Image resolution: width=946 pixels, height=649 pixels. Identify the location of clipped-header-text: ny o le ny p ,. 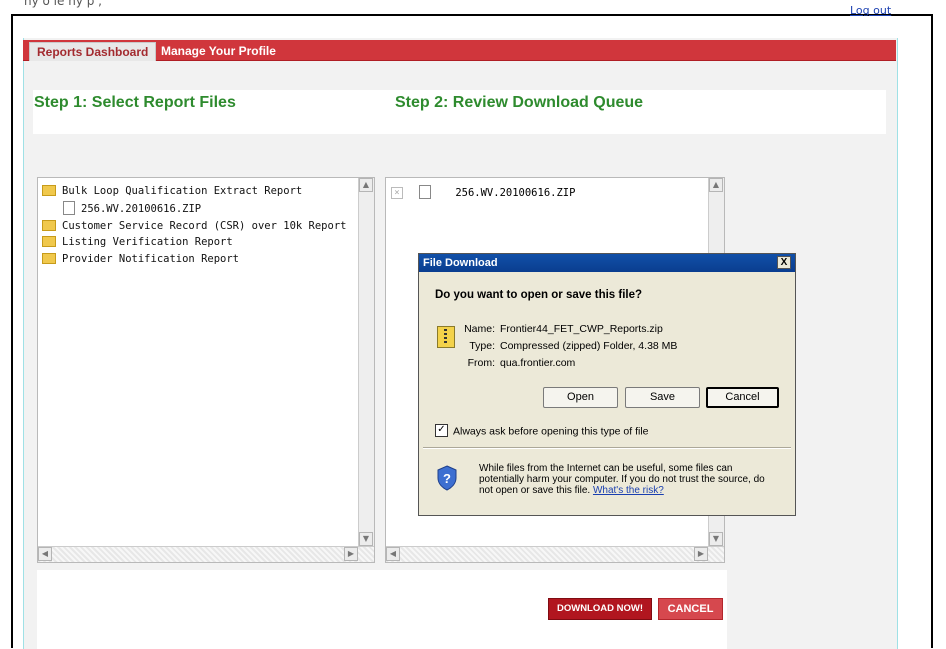
(63, 4).